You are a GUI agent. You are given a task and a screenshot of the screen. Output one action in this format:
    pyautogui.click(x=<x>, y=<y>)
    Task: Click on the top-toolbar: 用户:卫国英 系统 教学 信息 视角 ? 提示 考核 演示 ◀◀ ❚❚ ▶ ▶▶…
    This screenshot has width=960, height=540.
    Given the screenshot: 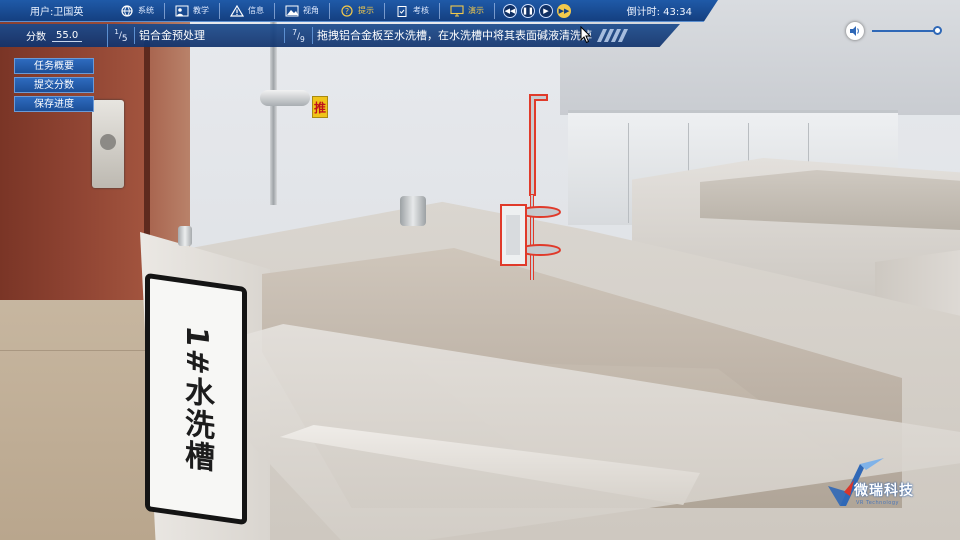 What is the action you would take?
    pyautogui.click(x=359, y=11)
    